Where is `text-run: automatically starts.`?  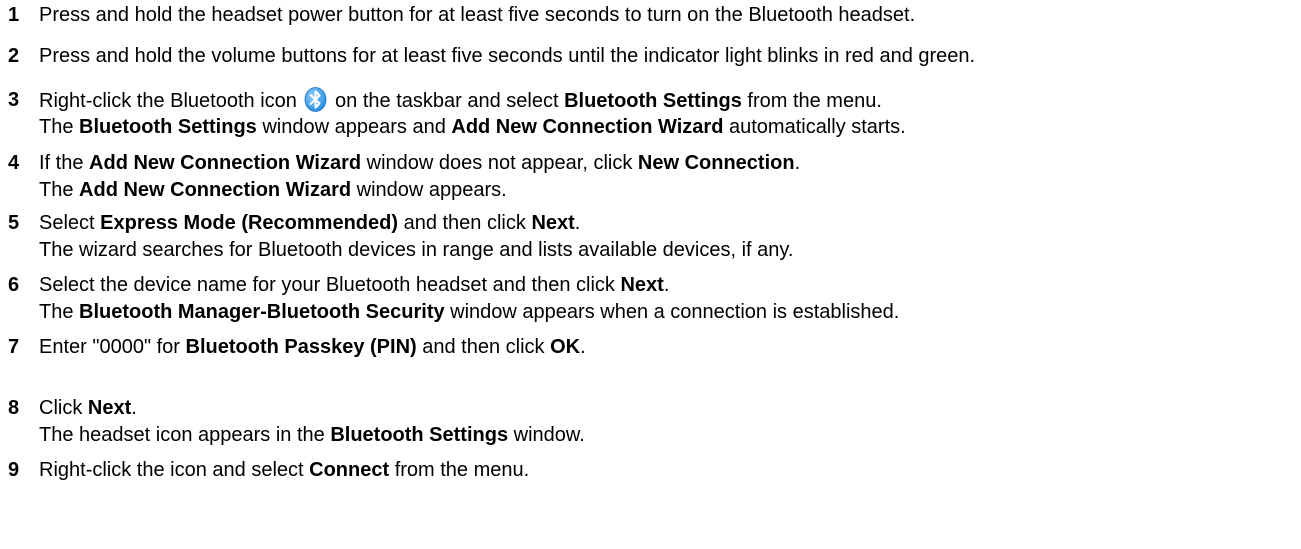
text-run: automatically starts. is located at coordinates (814, 127).